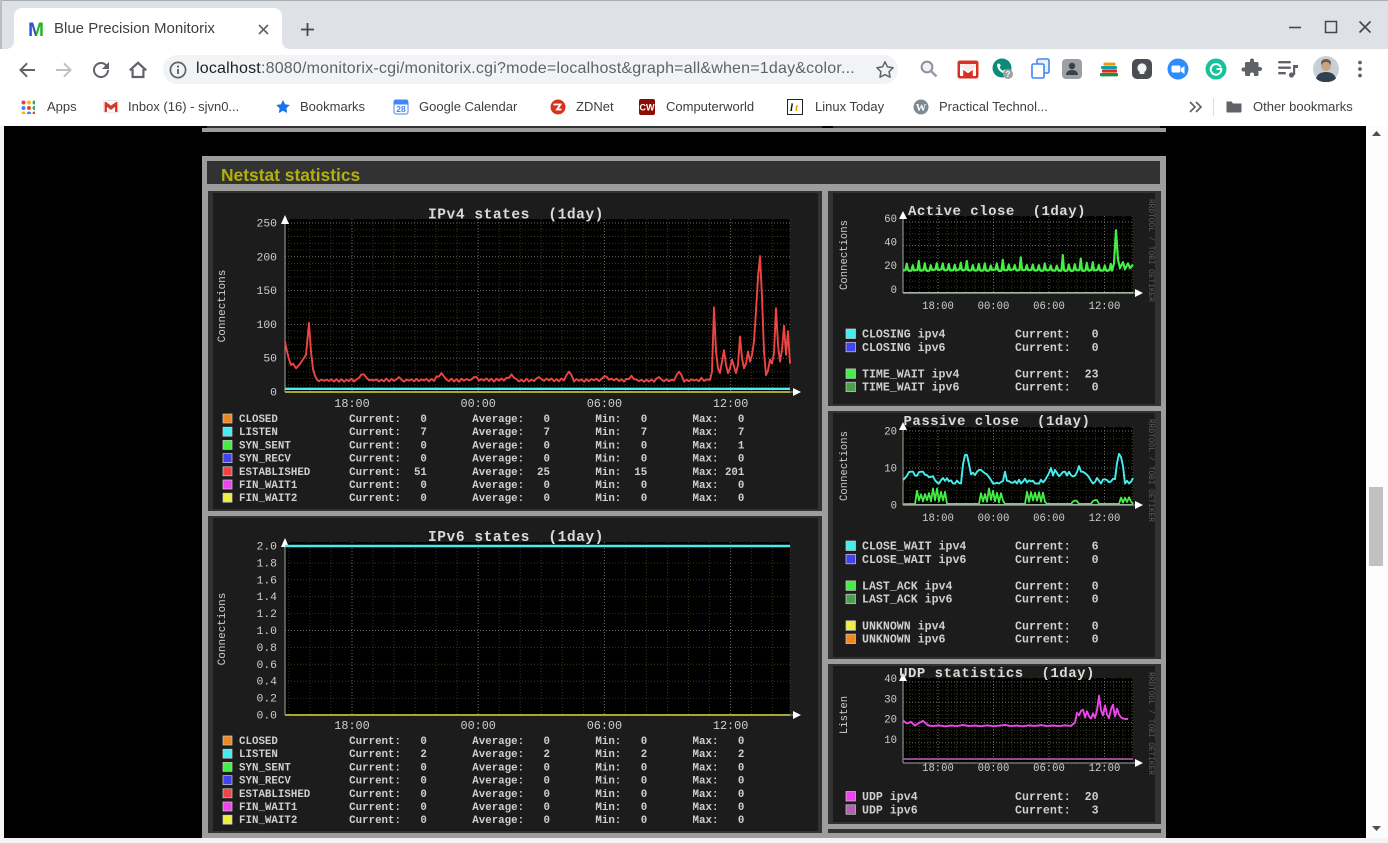 The height and width of the screenshot is (843, 1388). What do you see at coordinates (266, 581) in the screenshot?
I see `svg-text: 1.6` at bounding box center [266, 581].